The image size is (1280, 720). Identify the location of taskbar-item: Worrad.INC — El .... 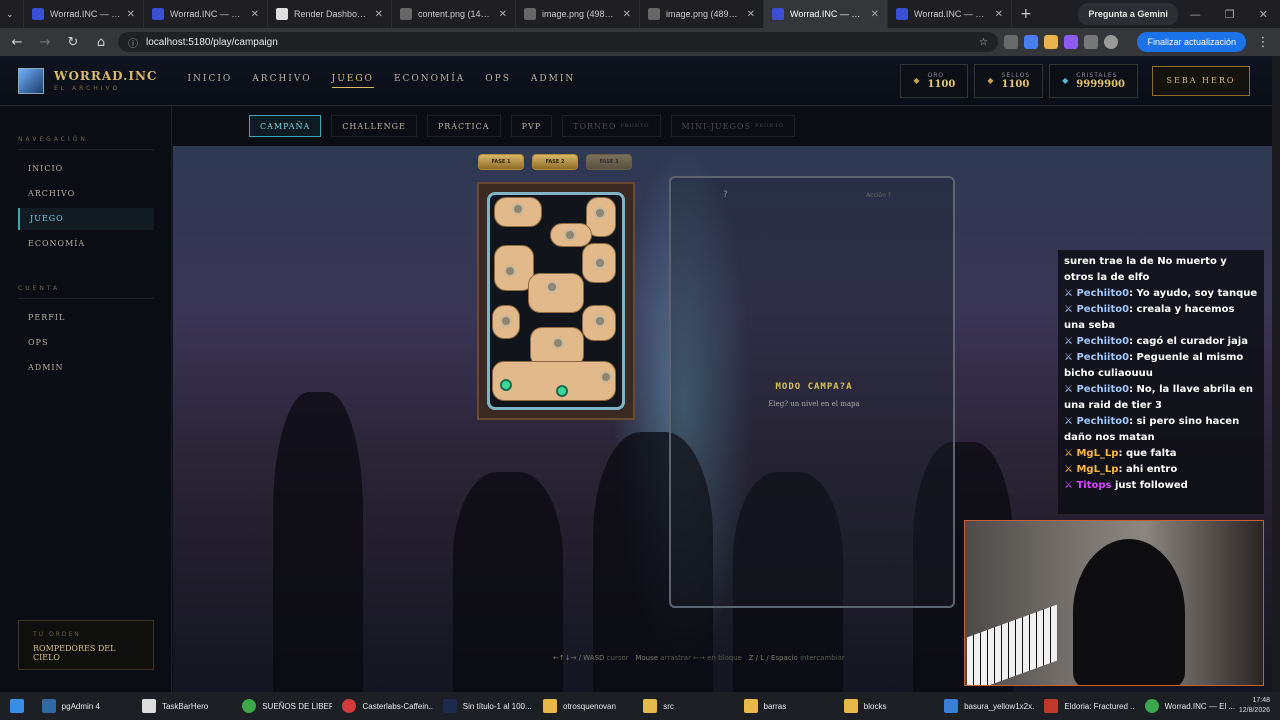
(1187, 706).